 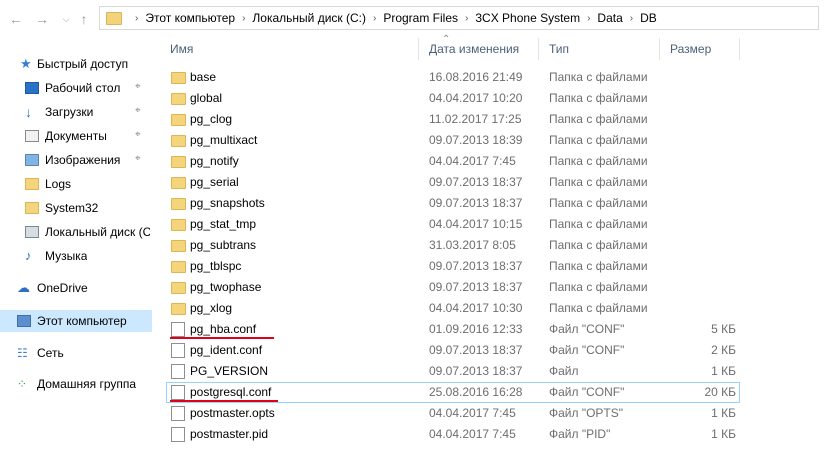 I want to click on file-row: PG_VERSION 09.07.2013 18:37 Файл 1 КБ, so click(x=453, y=371).